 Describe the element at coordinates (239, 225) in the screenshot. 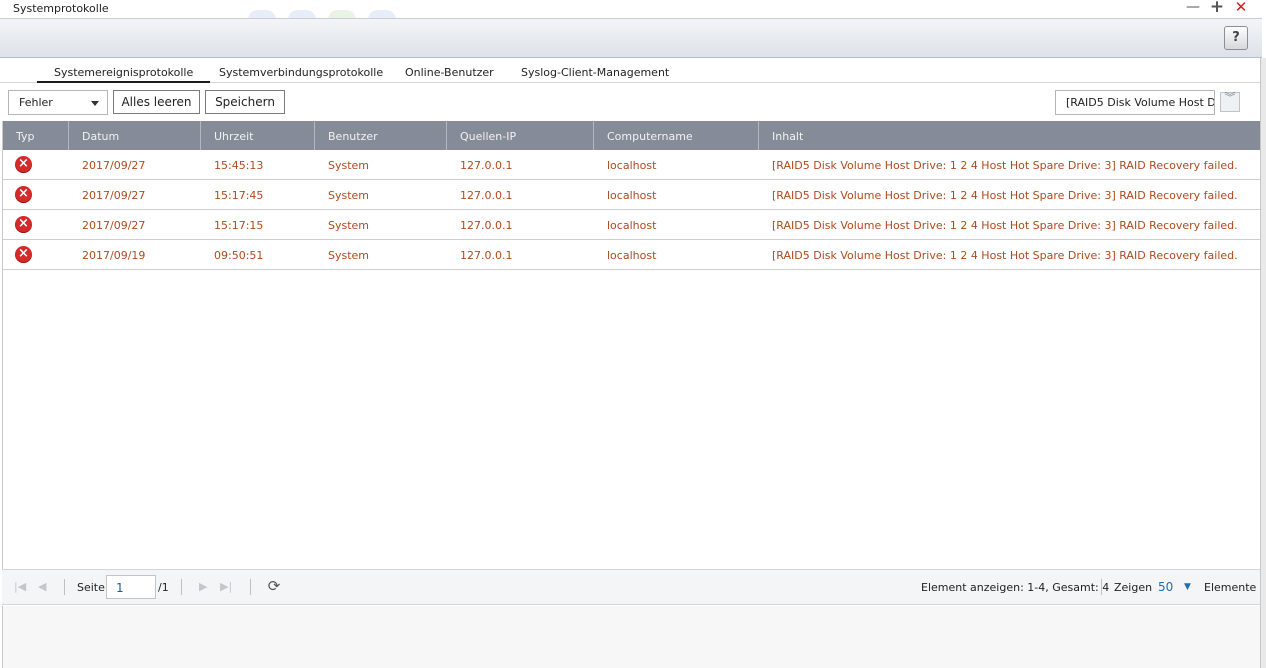

I see `cell-time: 15:17:15` at that location.